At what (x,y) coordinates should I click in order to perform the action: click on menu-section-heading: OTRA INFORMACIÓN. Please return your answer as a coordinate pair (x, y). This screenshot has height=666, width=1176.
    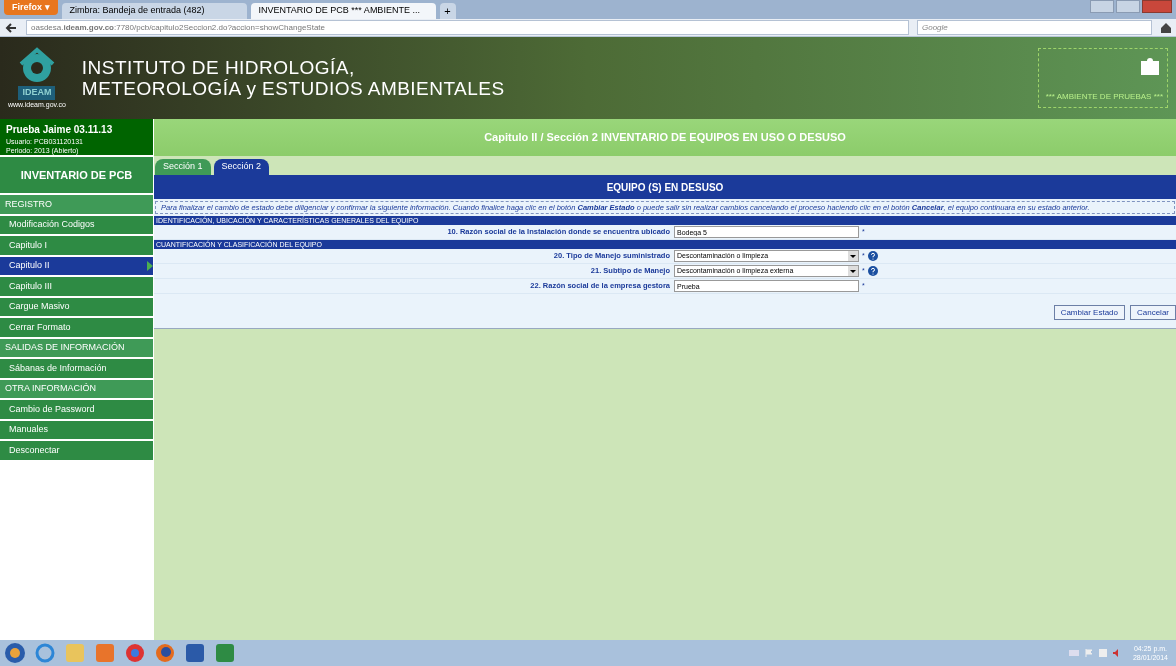
    Looking at the image, I should click on (76, 388).